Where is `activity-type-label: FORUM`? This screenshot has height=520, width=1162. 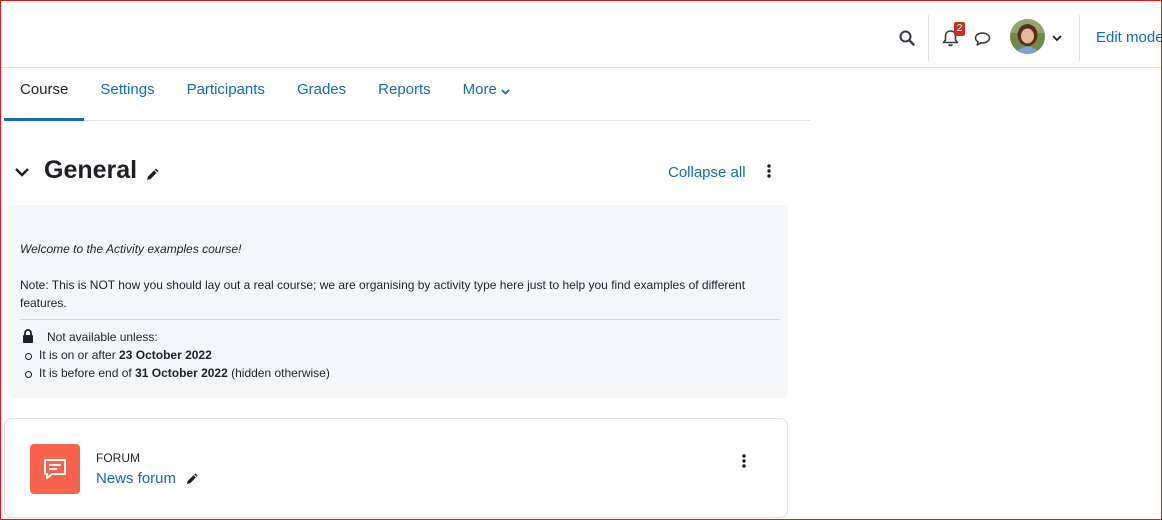 activity-type-label: FORUM is located at coordinates (118, 458).